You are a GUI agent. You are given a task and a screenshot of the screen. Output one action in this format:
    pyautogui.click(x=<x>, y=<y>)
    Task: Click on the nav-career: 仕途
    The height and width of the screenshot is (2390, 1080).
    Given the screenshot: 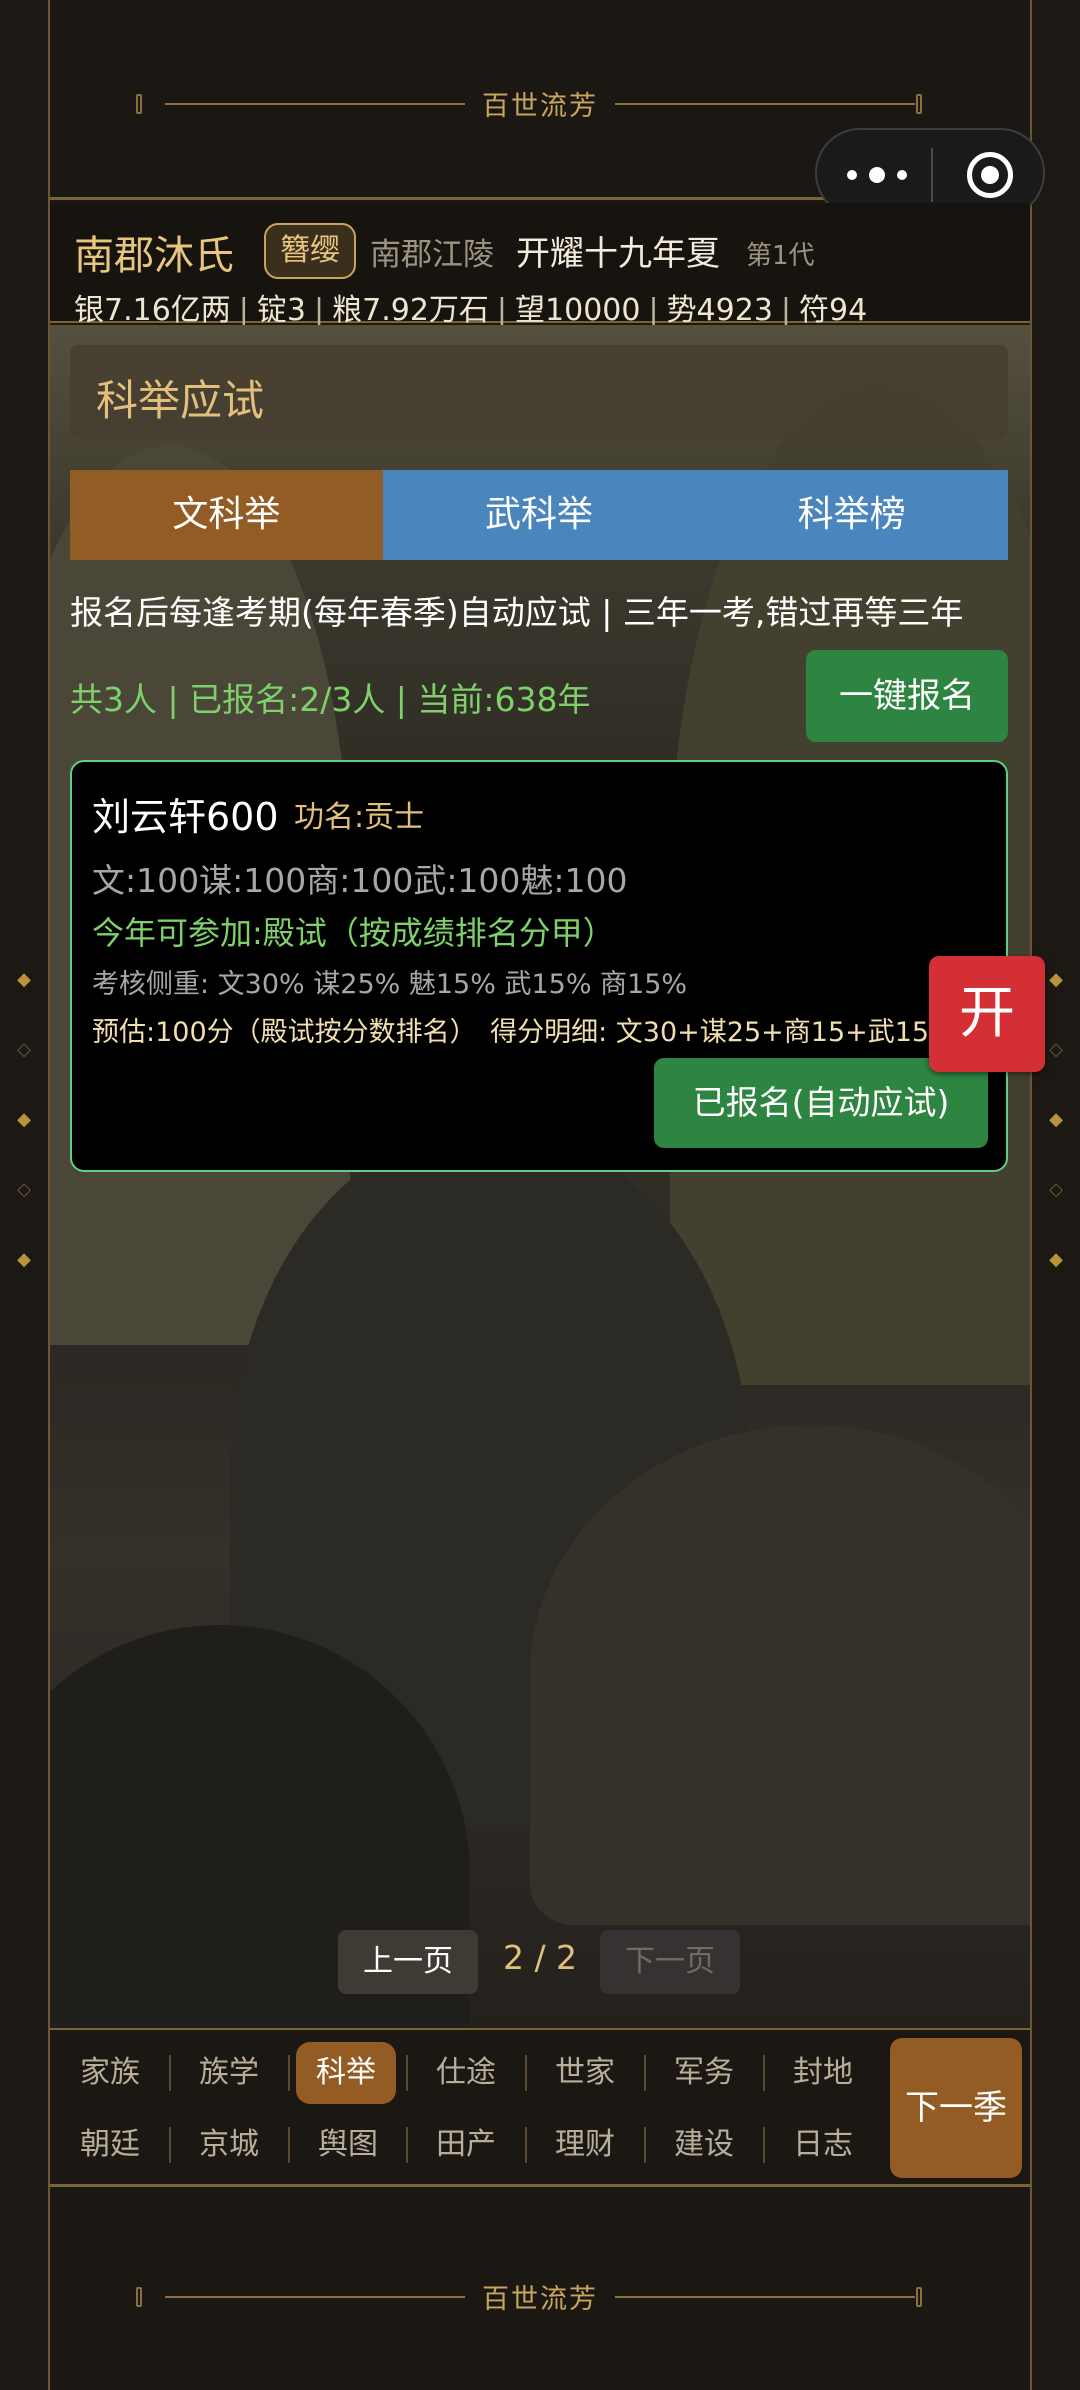 What is the action you would take?
    pyautogui.click(x=466, y=2073)
    